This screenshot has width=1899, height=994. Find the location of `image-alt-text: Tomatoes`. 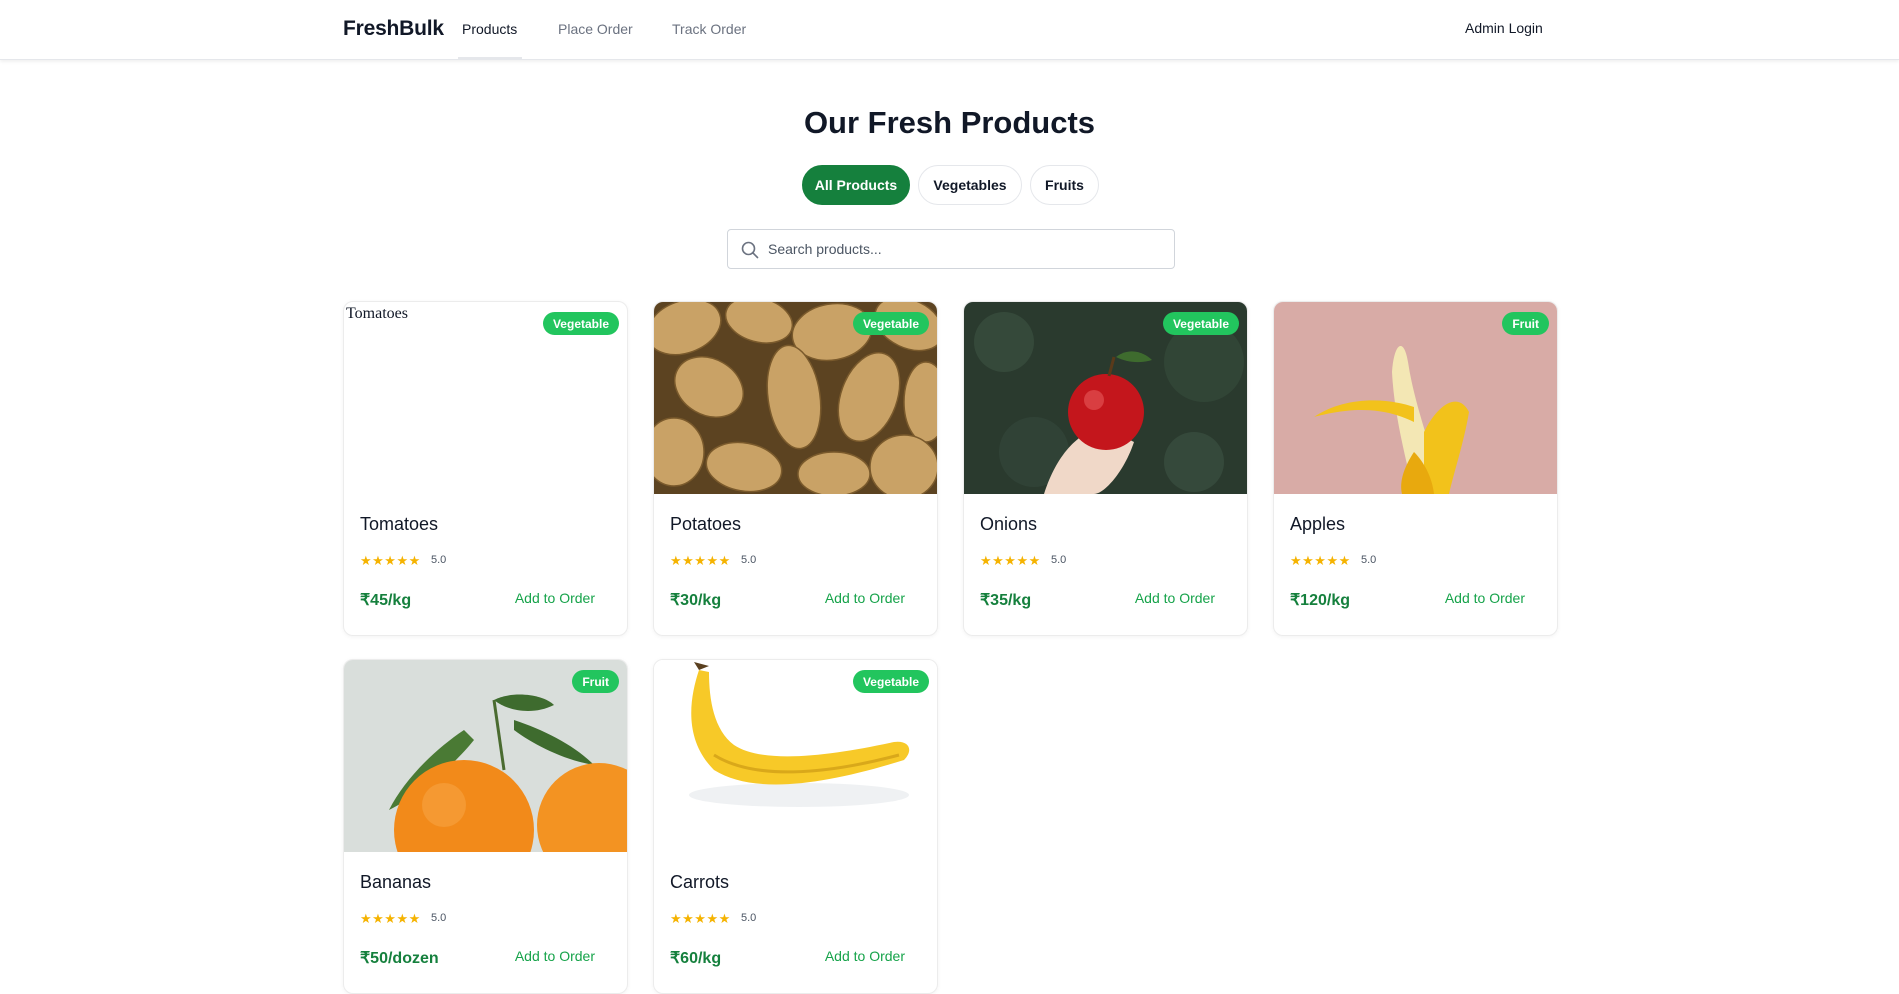

image-alt-text: Tomatoes is located at coordinates (377, 313).